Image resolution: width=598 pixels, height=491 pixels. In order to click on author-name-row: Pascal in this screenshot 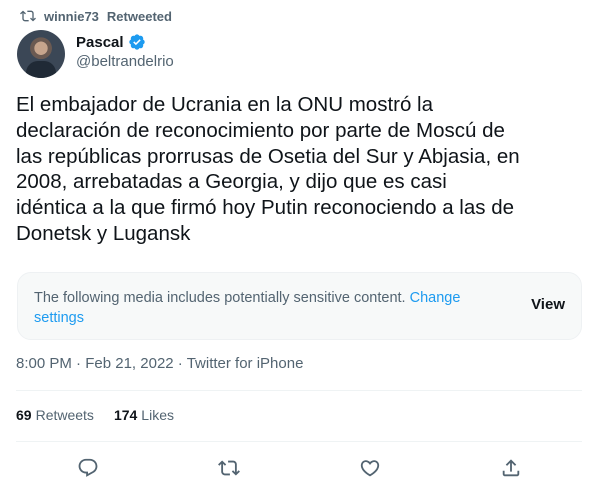, I will do `click(111, 42)`.